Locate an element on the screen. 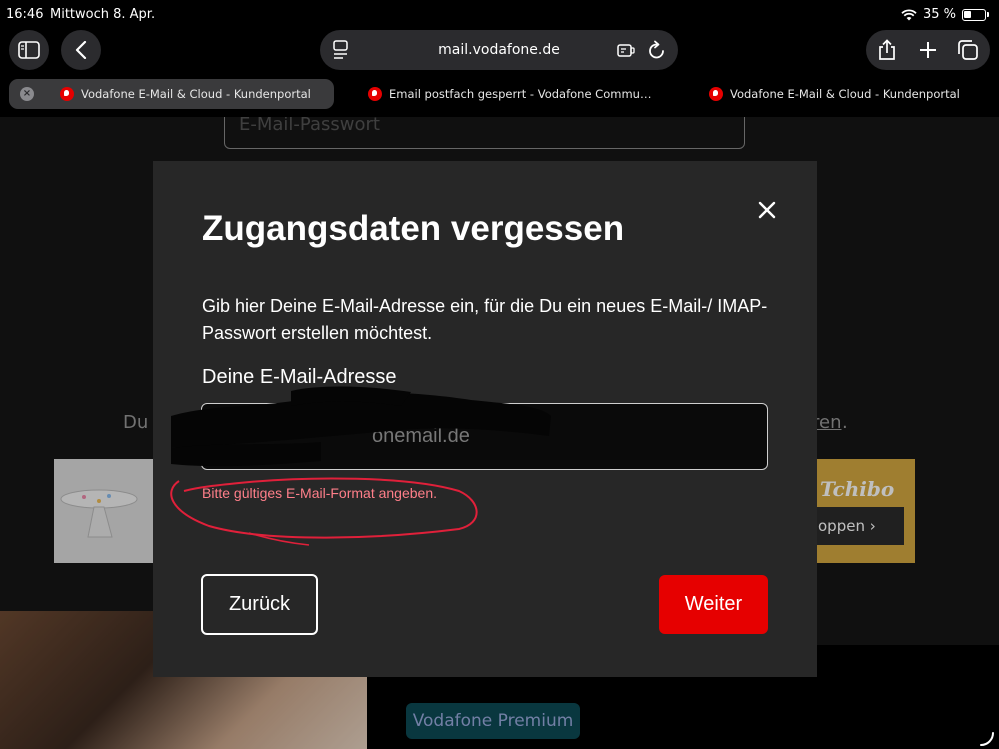 This screenshot has height=749, width=999. back-nav-button is located at coordinates (81, 50).